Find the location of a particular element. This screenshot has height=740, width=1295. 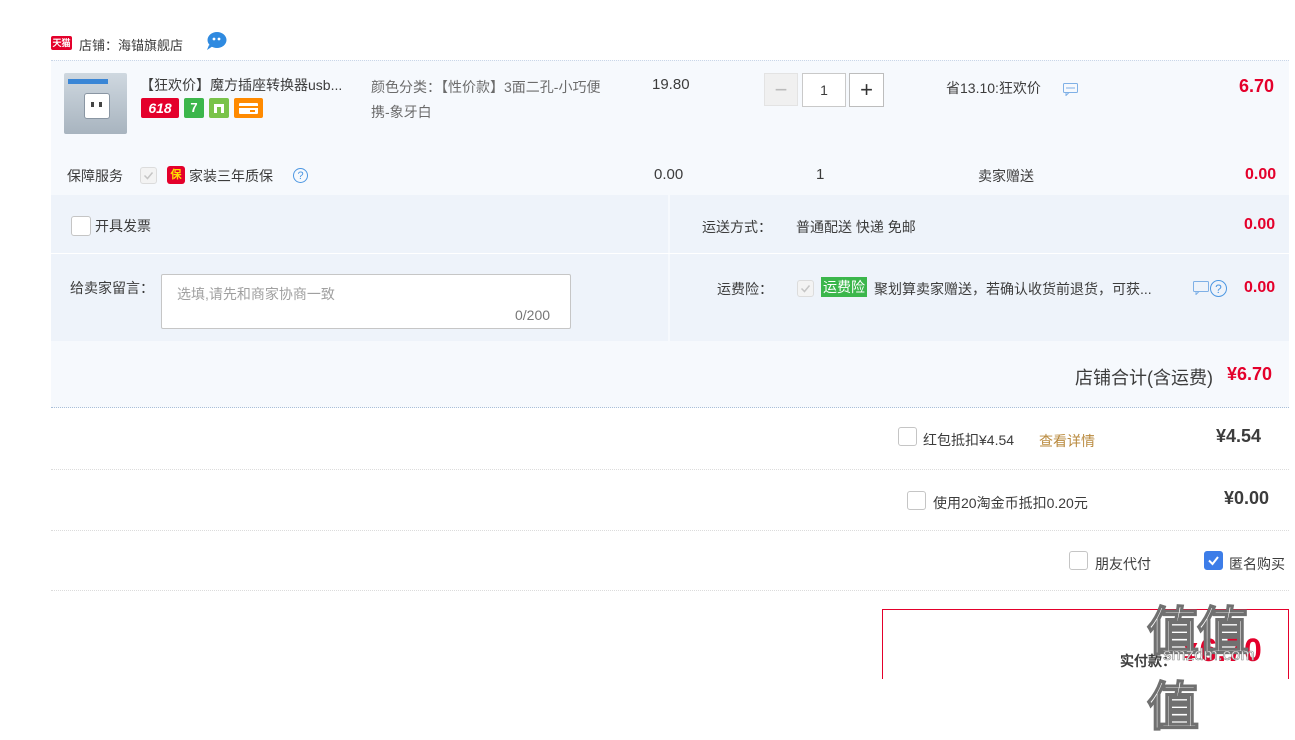

product-thumbnail is located at coordinates (95, 103).